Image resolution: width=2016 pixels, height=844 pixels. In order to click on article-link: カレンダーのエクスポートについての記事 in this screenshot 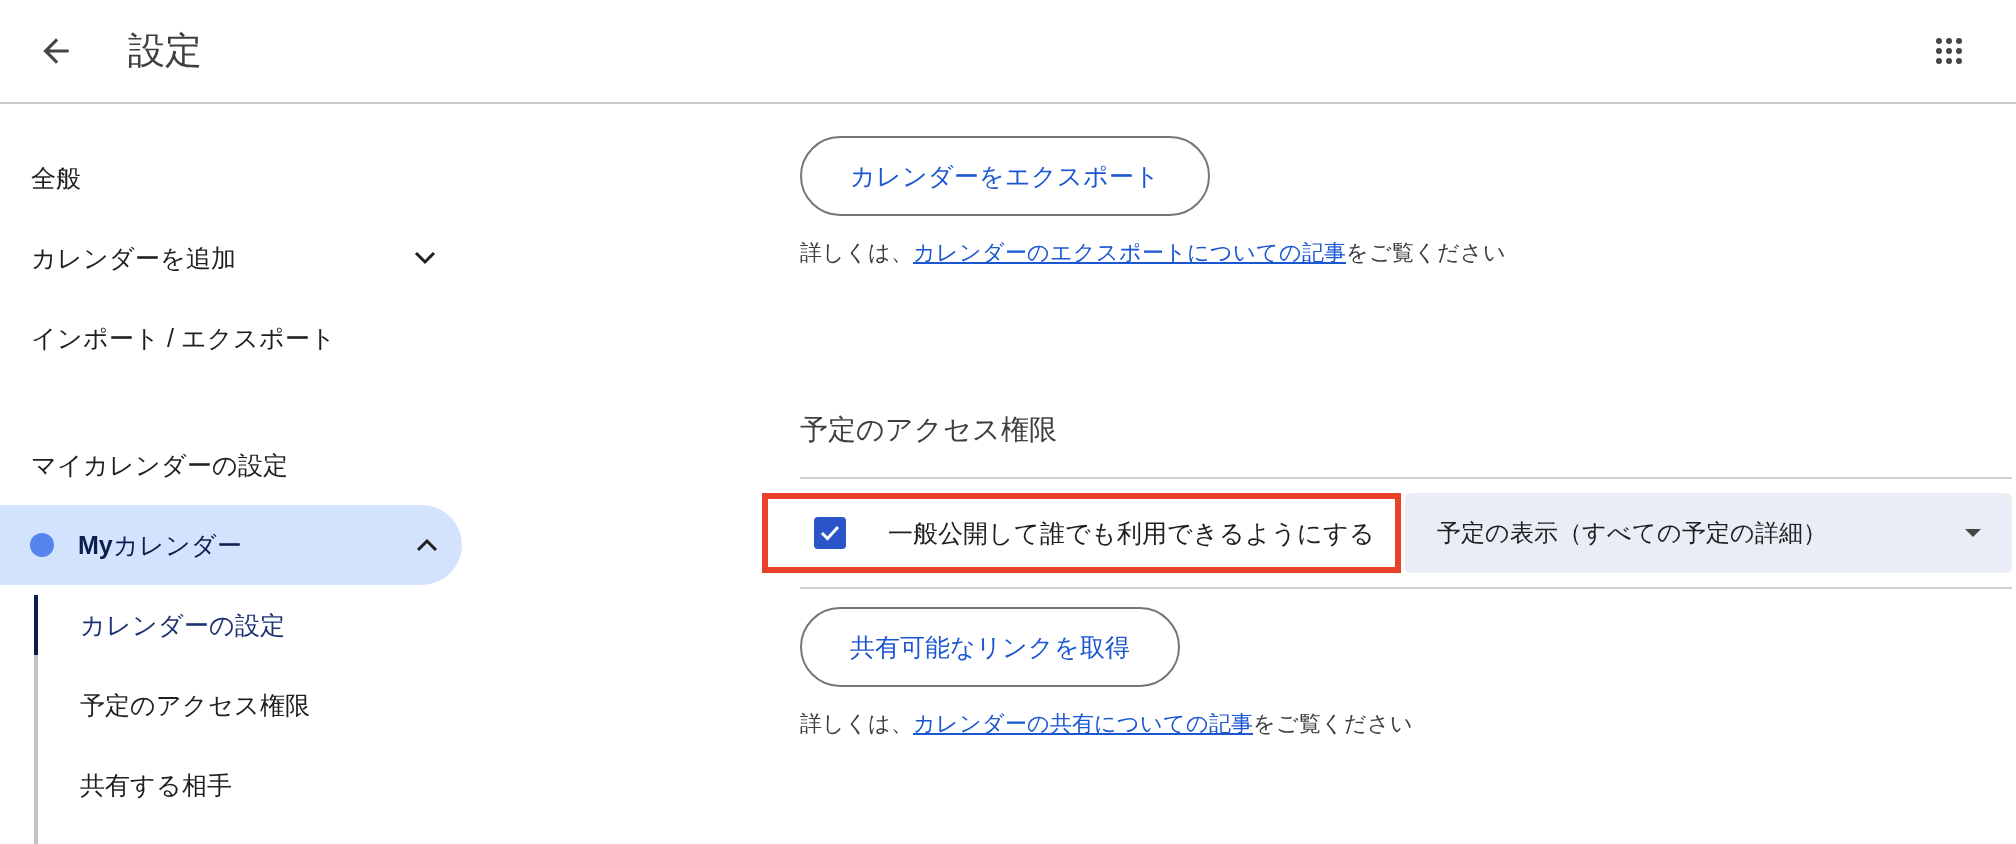, I will do `click(1129, 252)`.